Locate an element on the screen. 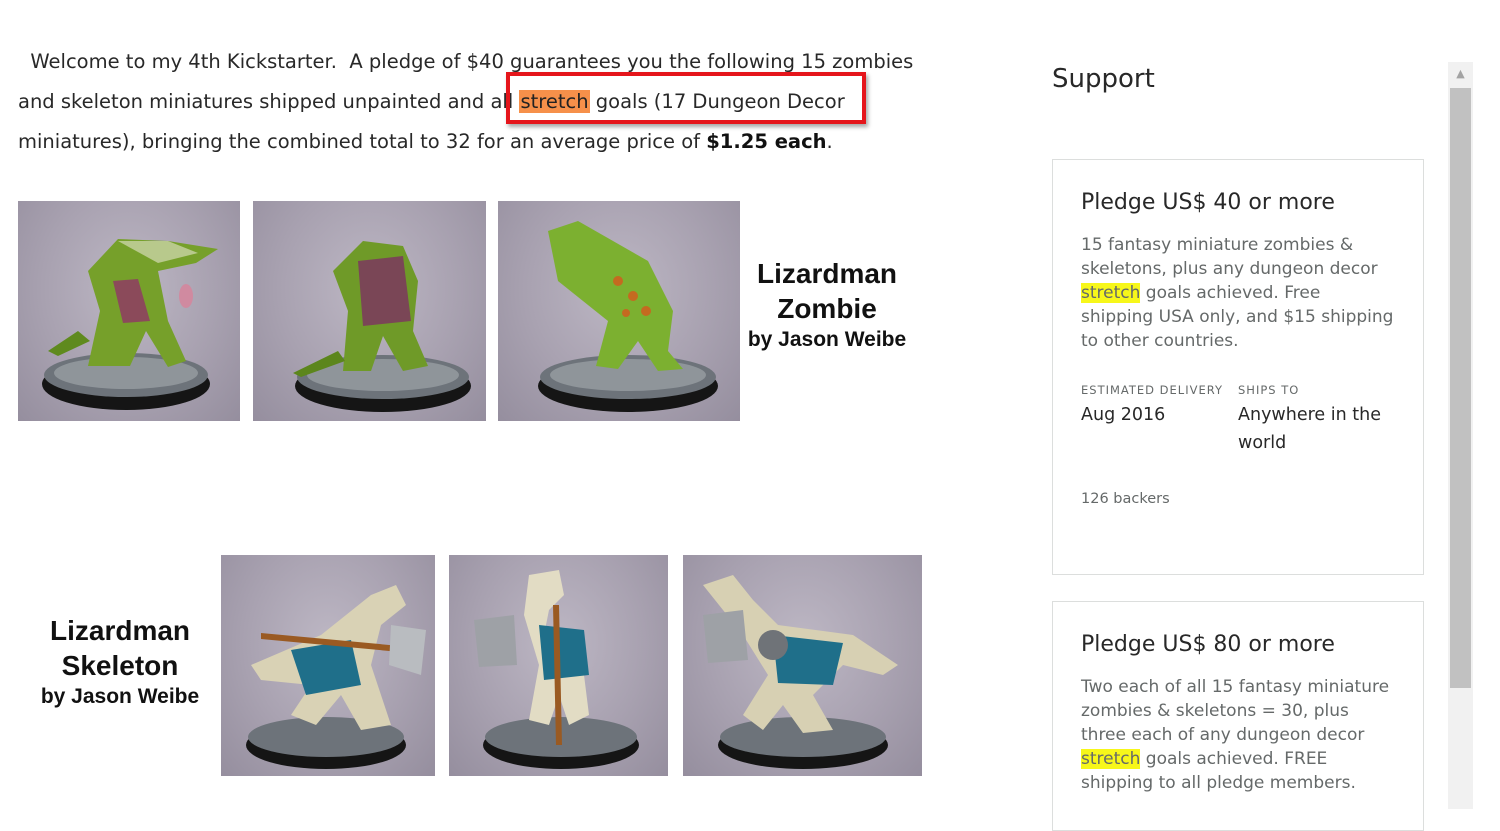 Image resolution: width=1500 pixels, height=831 pixels. vertical-scrollbar: ▲ is located at coordinates (1460, 435).